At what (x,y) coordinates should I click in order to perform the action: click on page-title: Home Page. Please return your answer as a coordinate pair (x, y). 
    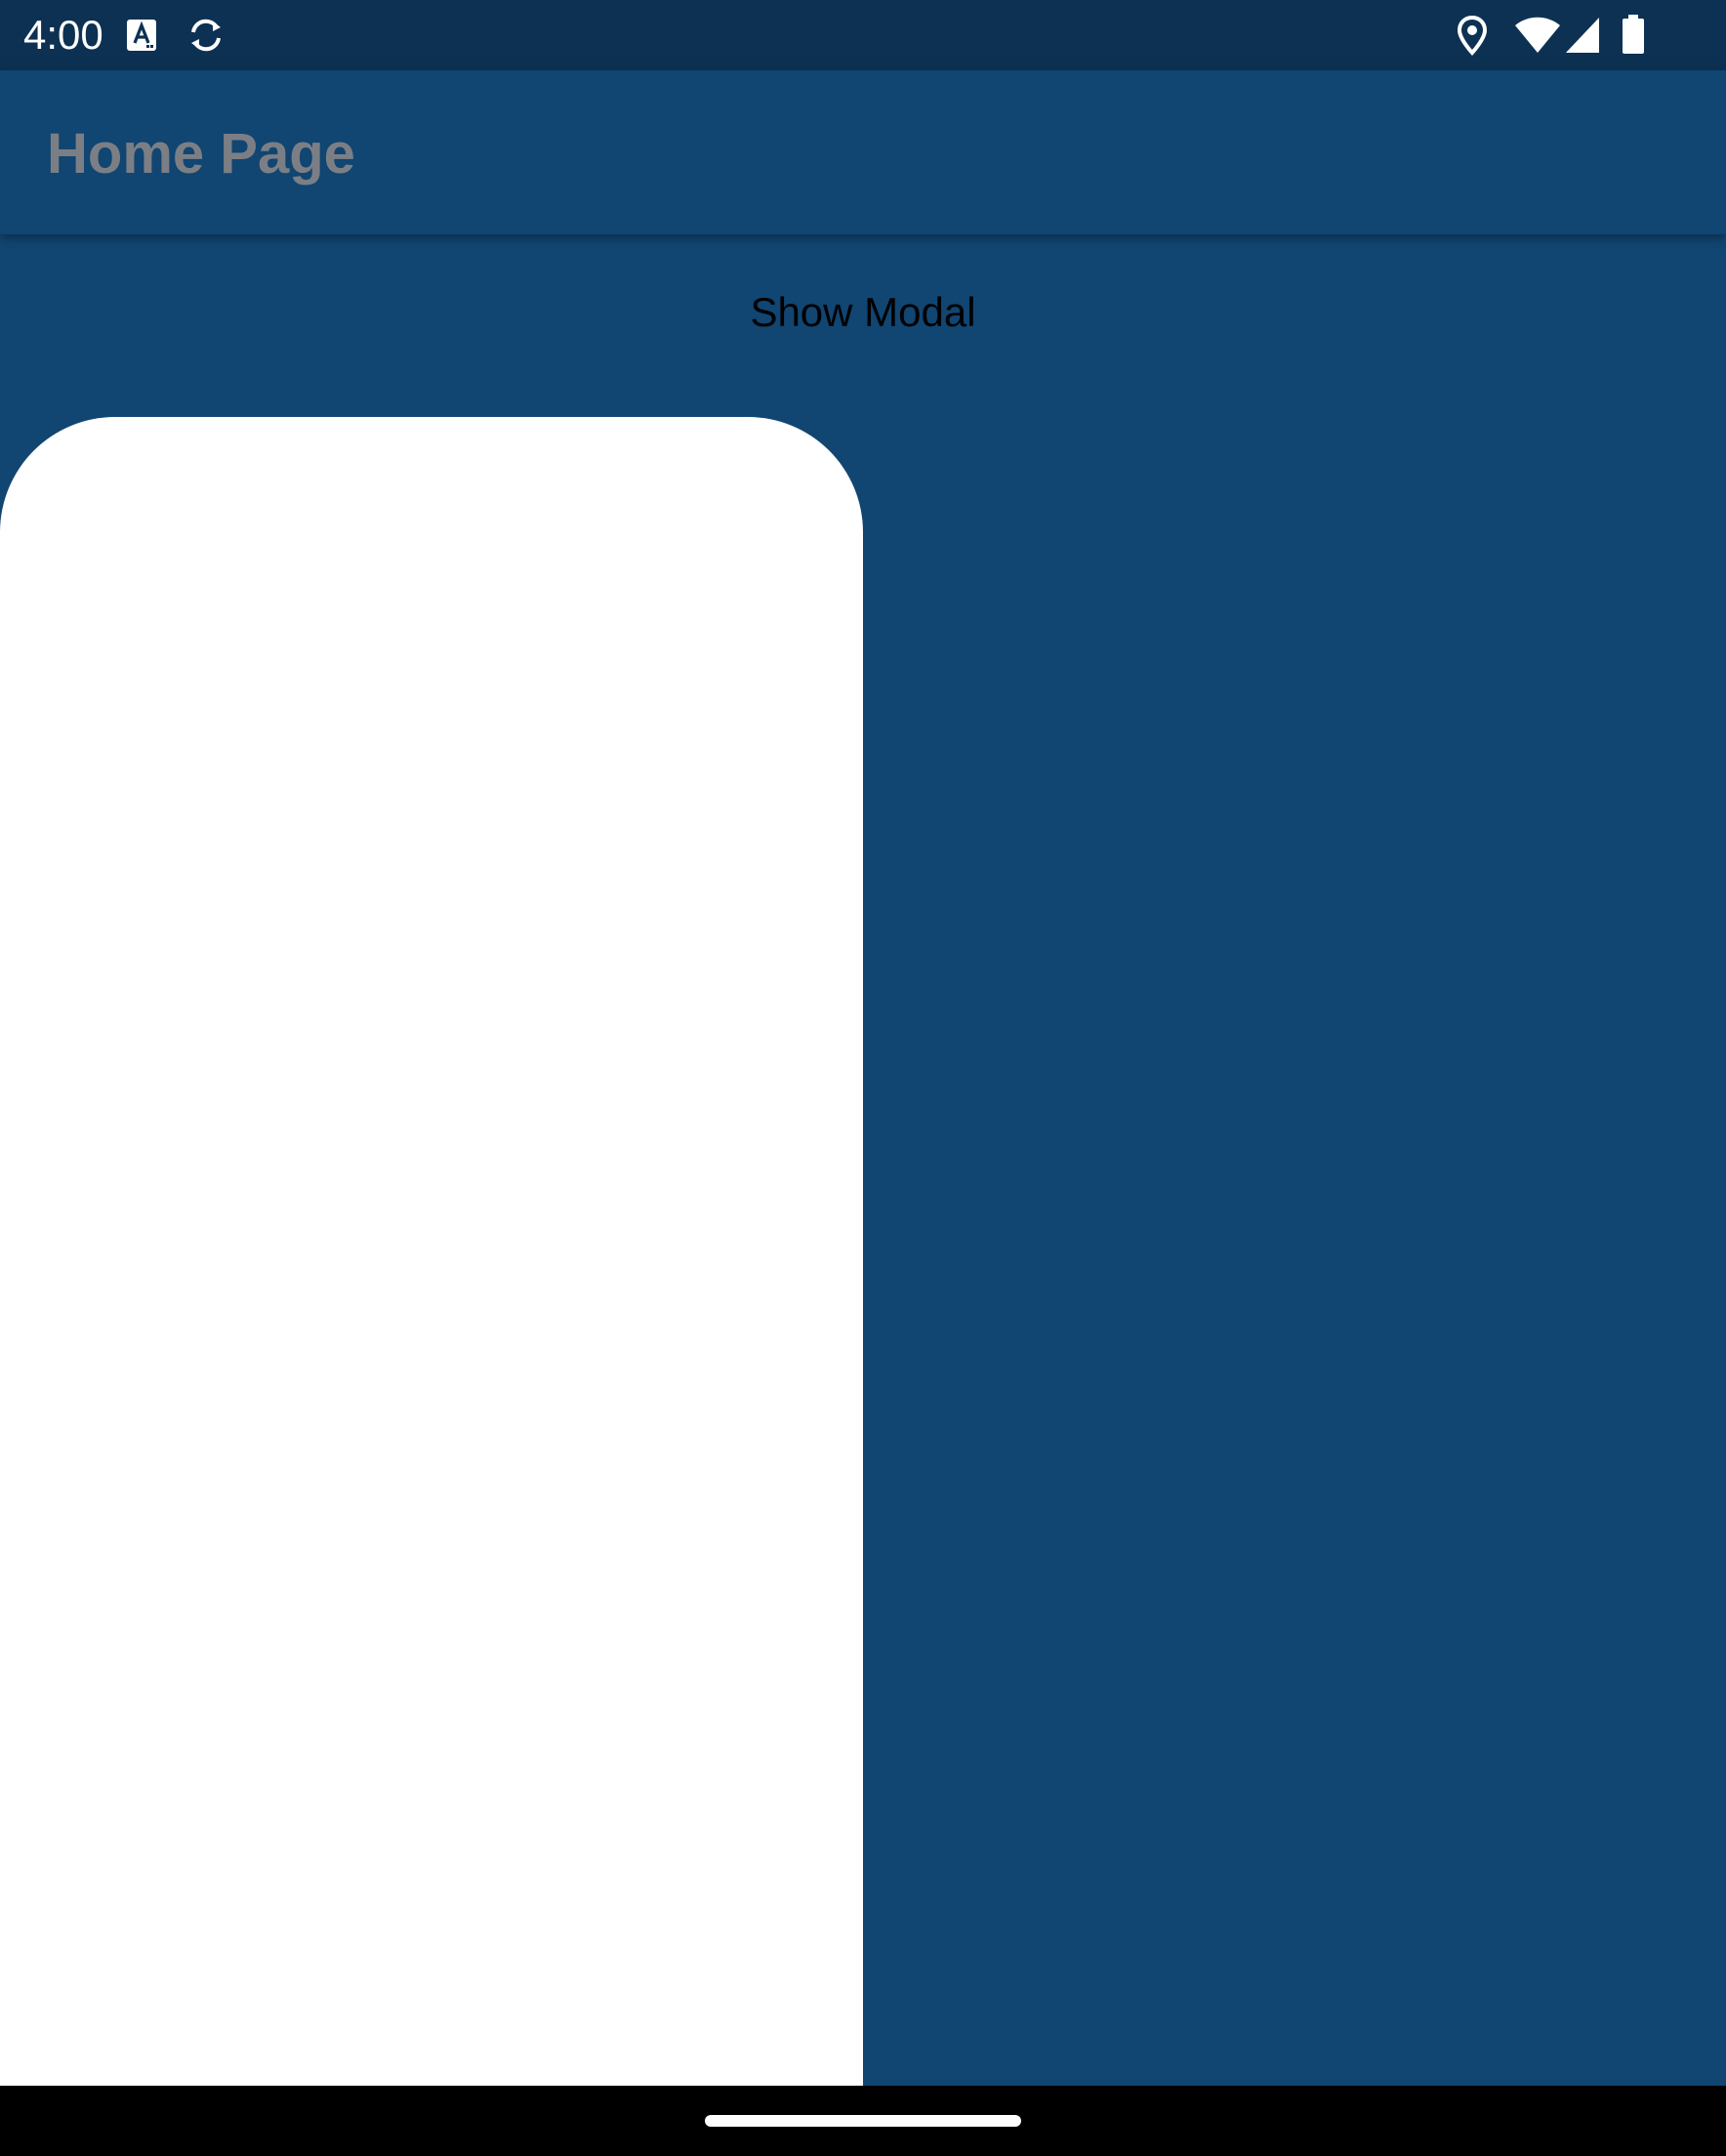
    Looking at the image, I should click on (201, 154).